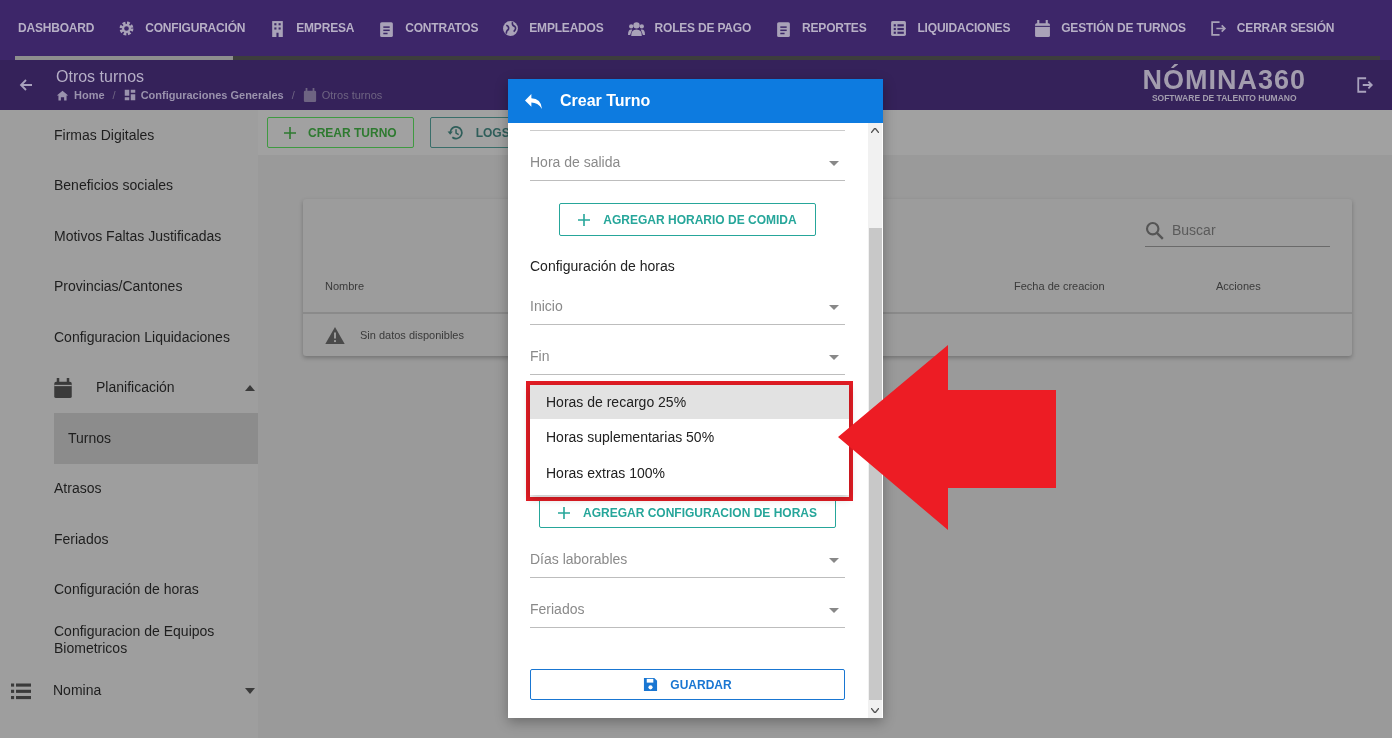 Image resolution: width=1392 pixels, height=738 pixels. What do you see at coordinates (129, 135) in the screenshot?
I see `sidebar-item: Firmas Digitales` at bounding box center [129, 135].